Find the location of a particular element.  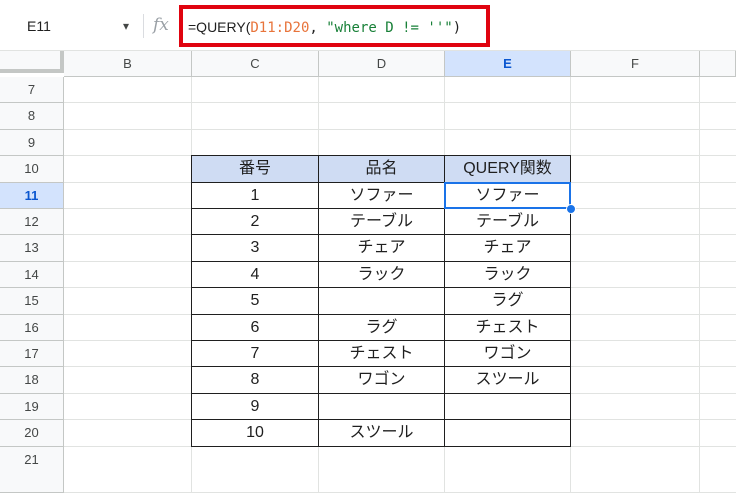

row-header-17: 17 is located at coordinates (32, 354).